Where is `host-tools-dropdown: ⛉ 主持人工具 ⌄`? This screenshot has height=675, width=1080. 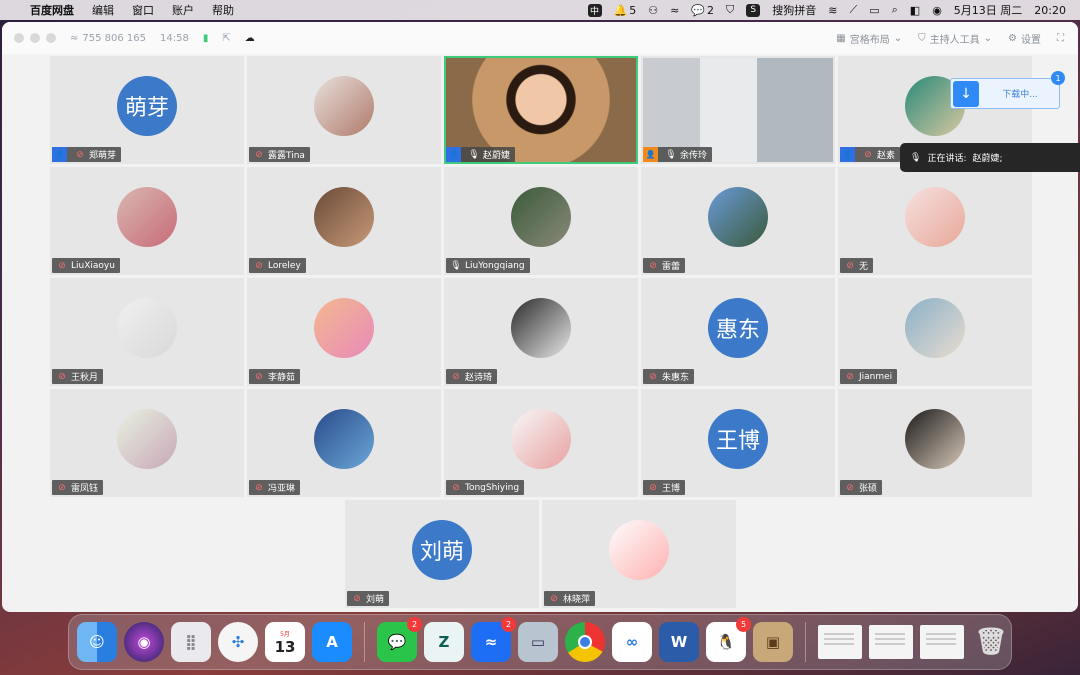
host-tools-dropdown: ⛉ 主持人工具 ⌄ is located at coordinates (955, 38).